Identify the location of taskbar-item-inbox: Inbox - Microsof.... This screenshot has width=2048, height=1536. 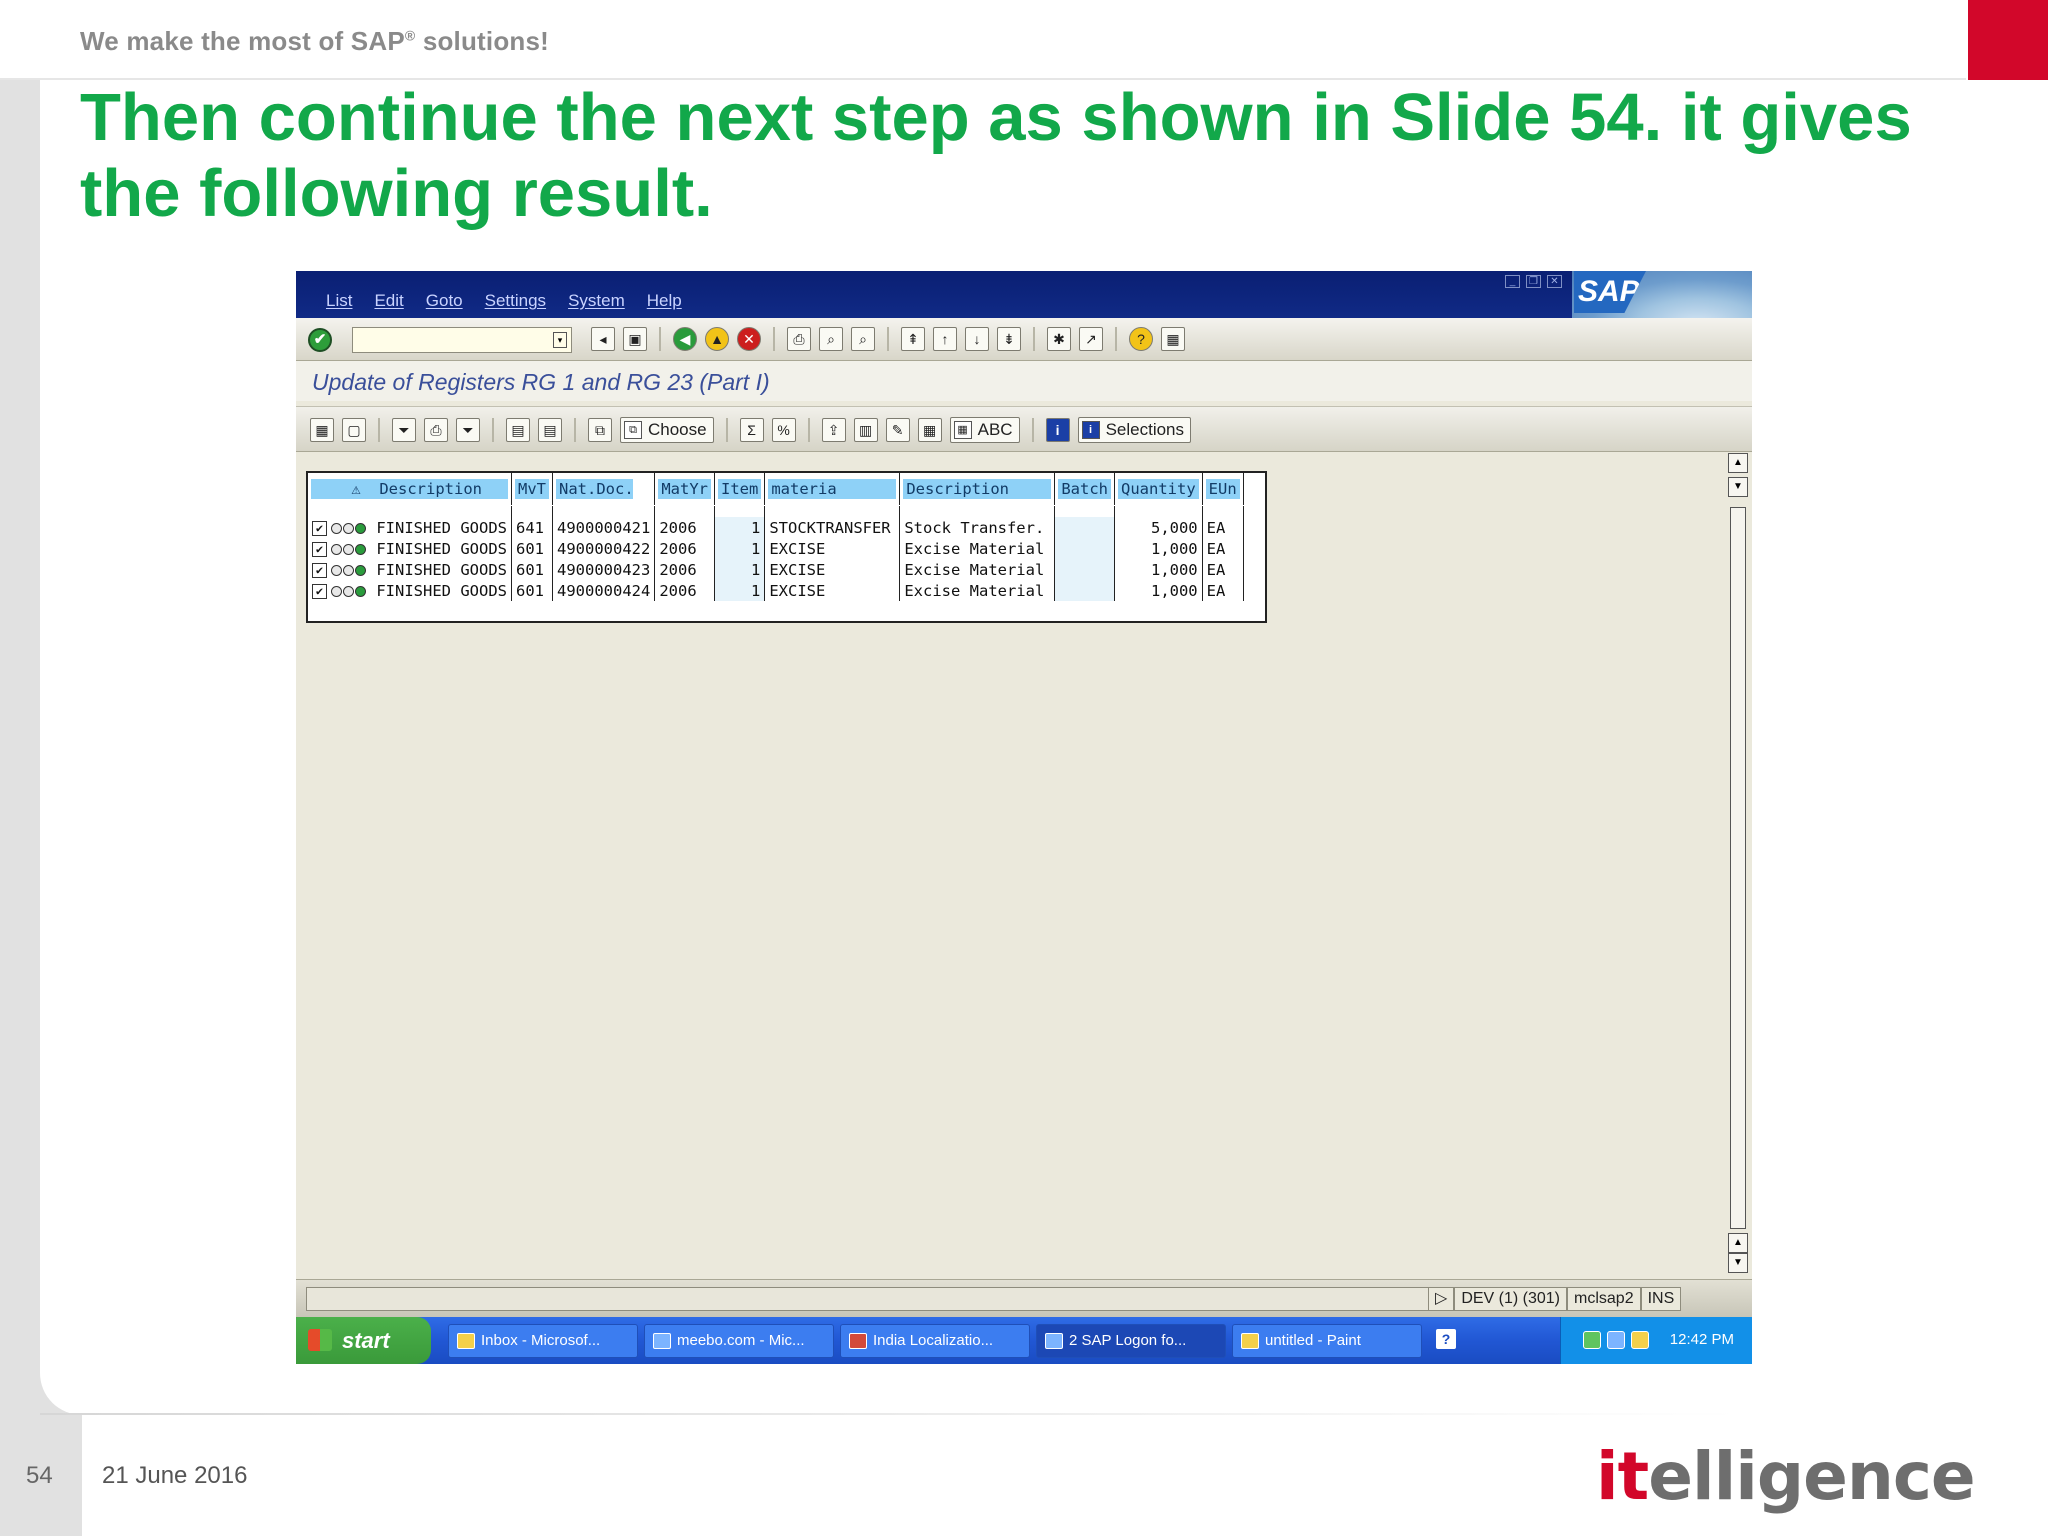
(543, 1341).